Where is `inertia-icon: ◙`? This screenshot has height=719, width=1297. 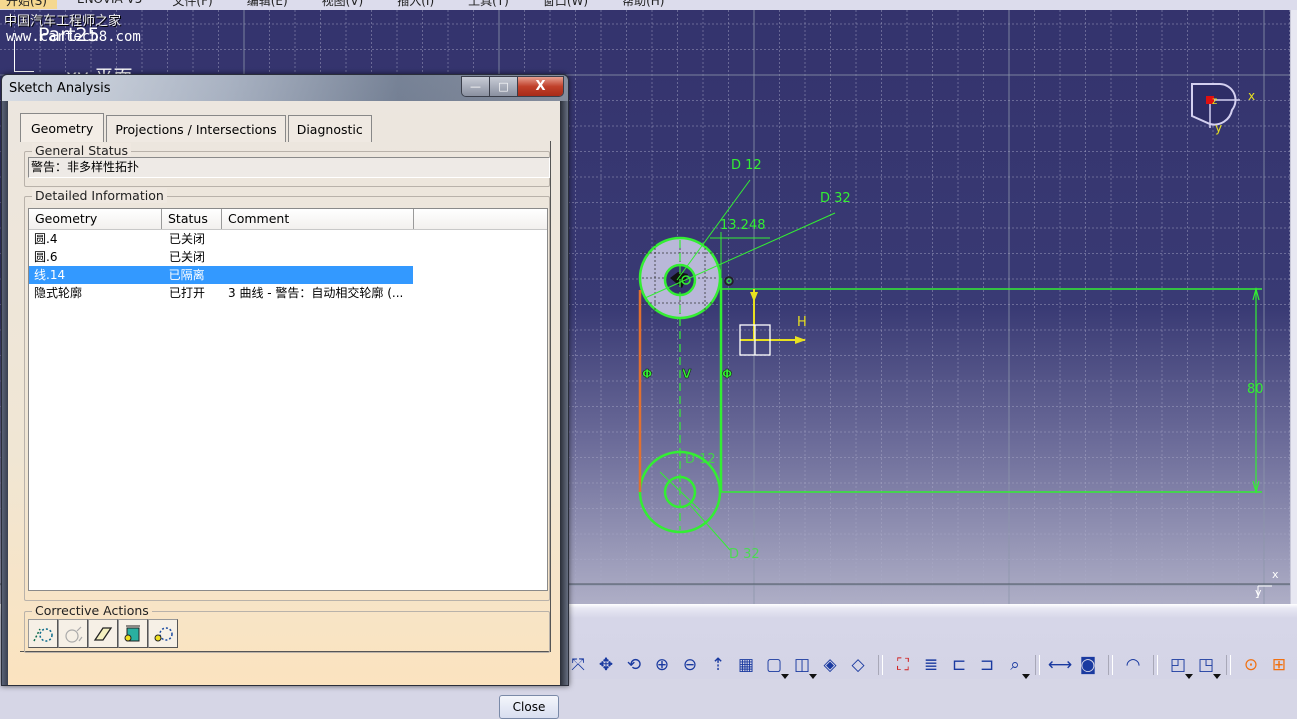
inertia-icon: ◙ is located at coordinates (1088, 664).